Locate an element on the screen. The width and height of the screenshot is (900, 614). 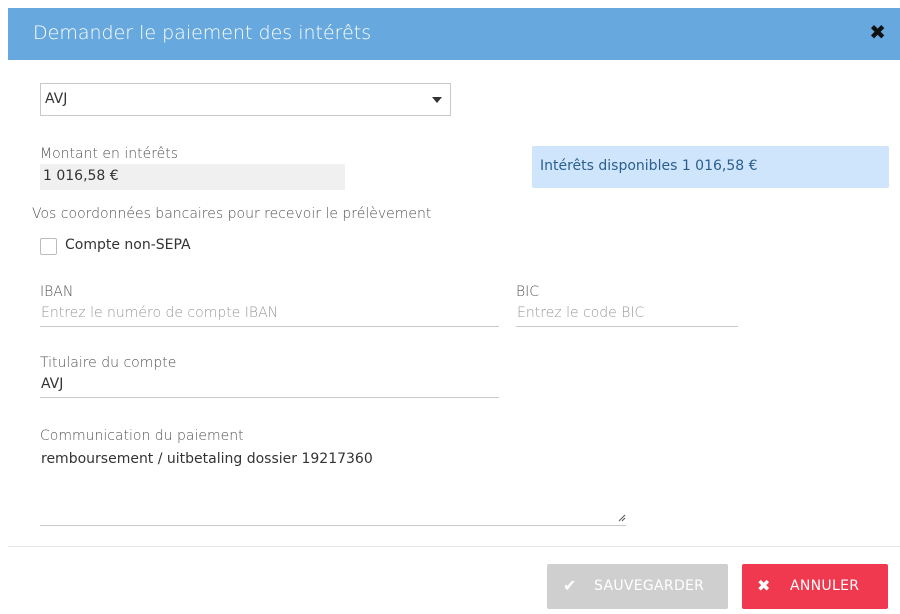
available-interest-text: Intérêts disponibles 1 016,58 € is located at coordinates (649, 166).